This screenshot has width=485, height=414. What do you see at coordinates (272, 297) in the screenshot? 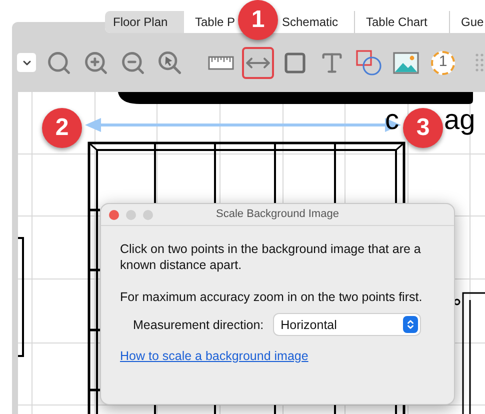
I see `instruction-text: For maximum accuracy zoom in on the two points first.` at bounding box center [272, 297].